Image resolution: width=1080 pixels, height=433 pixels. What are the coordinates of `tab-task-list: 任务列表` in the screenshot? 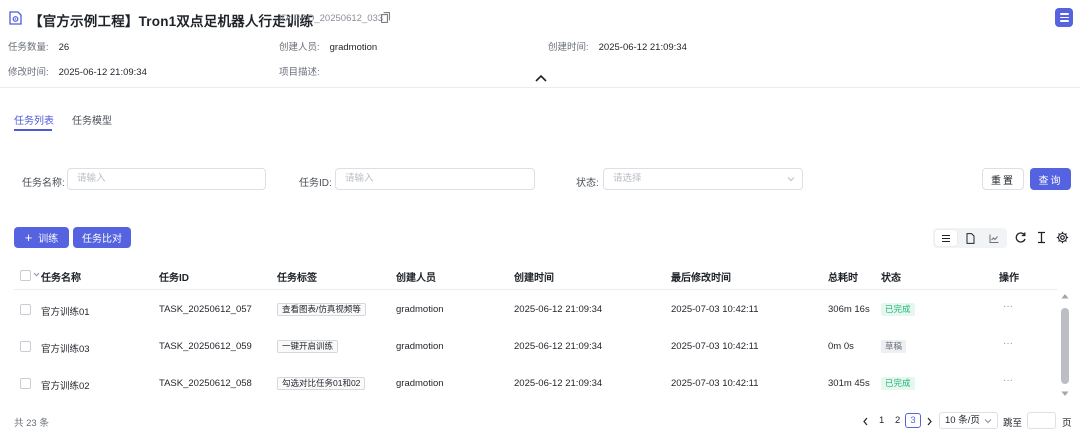 It's located at (34, 119).